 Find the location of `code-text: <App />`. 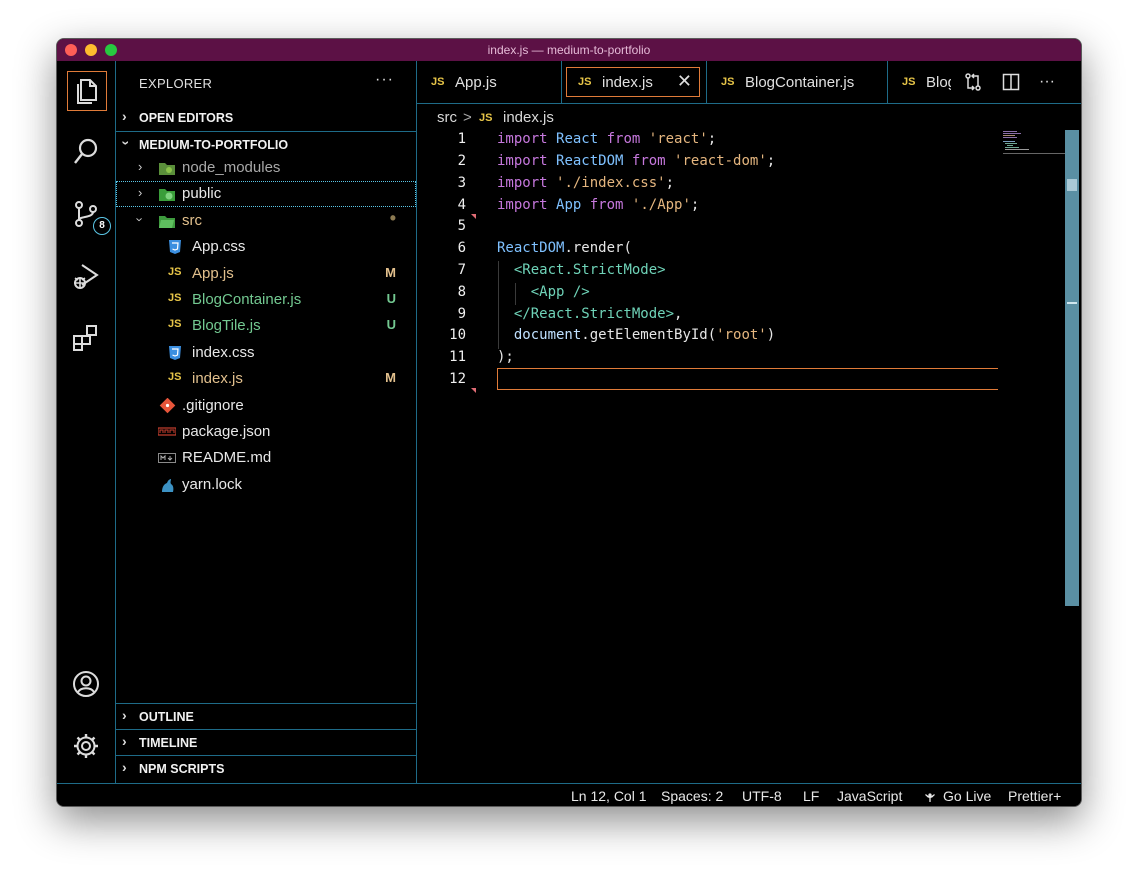

code-text: <App /> is located at coordinates (560, 292).